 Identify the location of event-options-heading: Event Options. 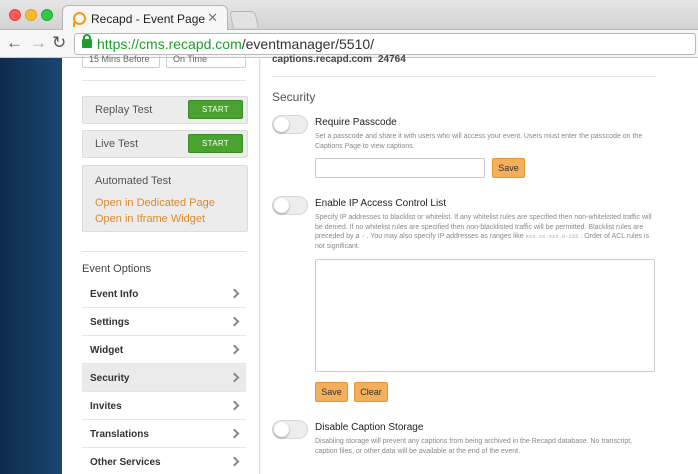
(117, 269).